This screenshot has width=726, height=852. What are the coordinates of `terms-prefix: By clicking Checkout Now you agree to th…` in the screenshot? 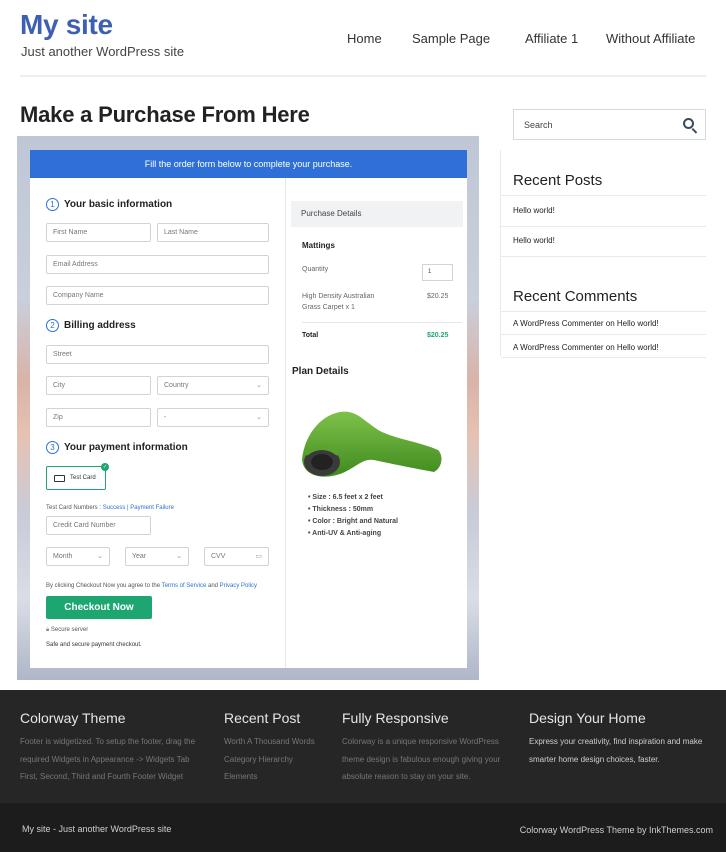 It's located at (104, 586).